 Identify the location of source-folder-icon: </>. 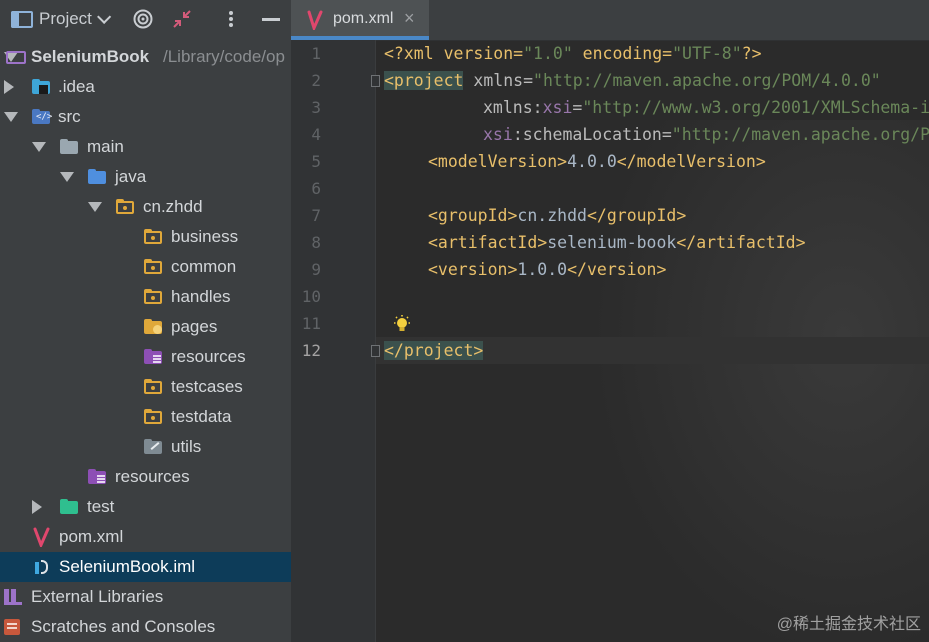
(42, 116).